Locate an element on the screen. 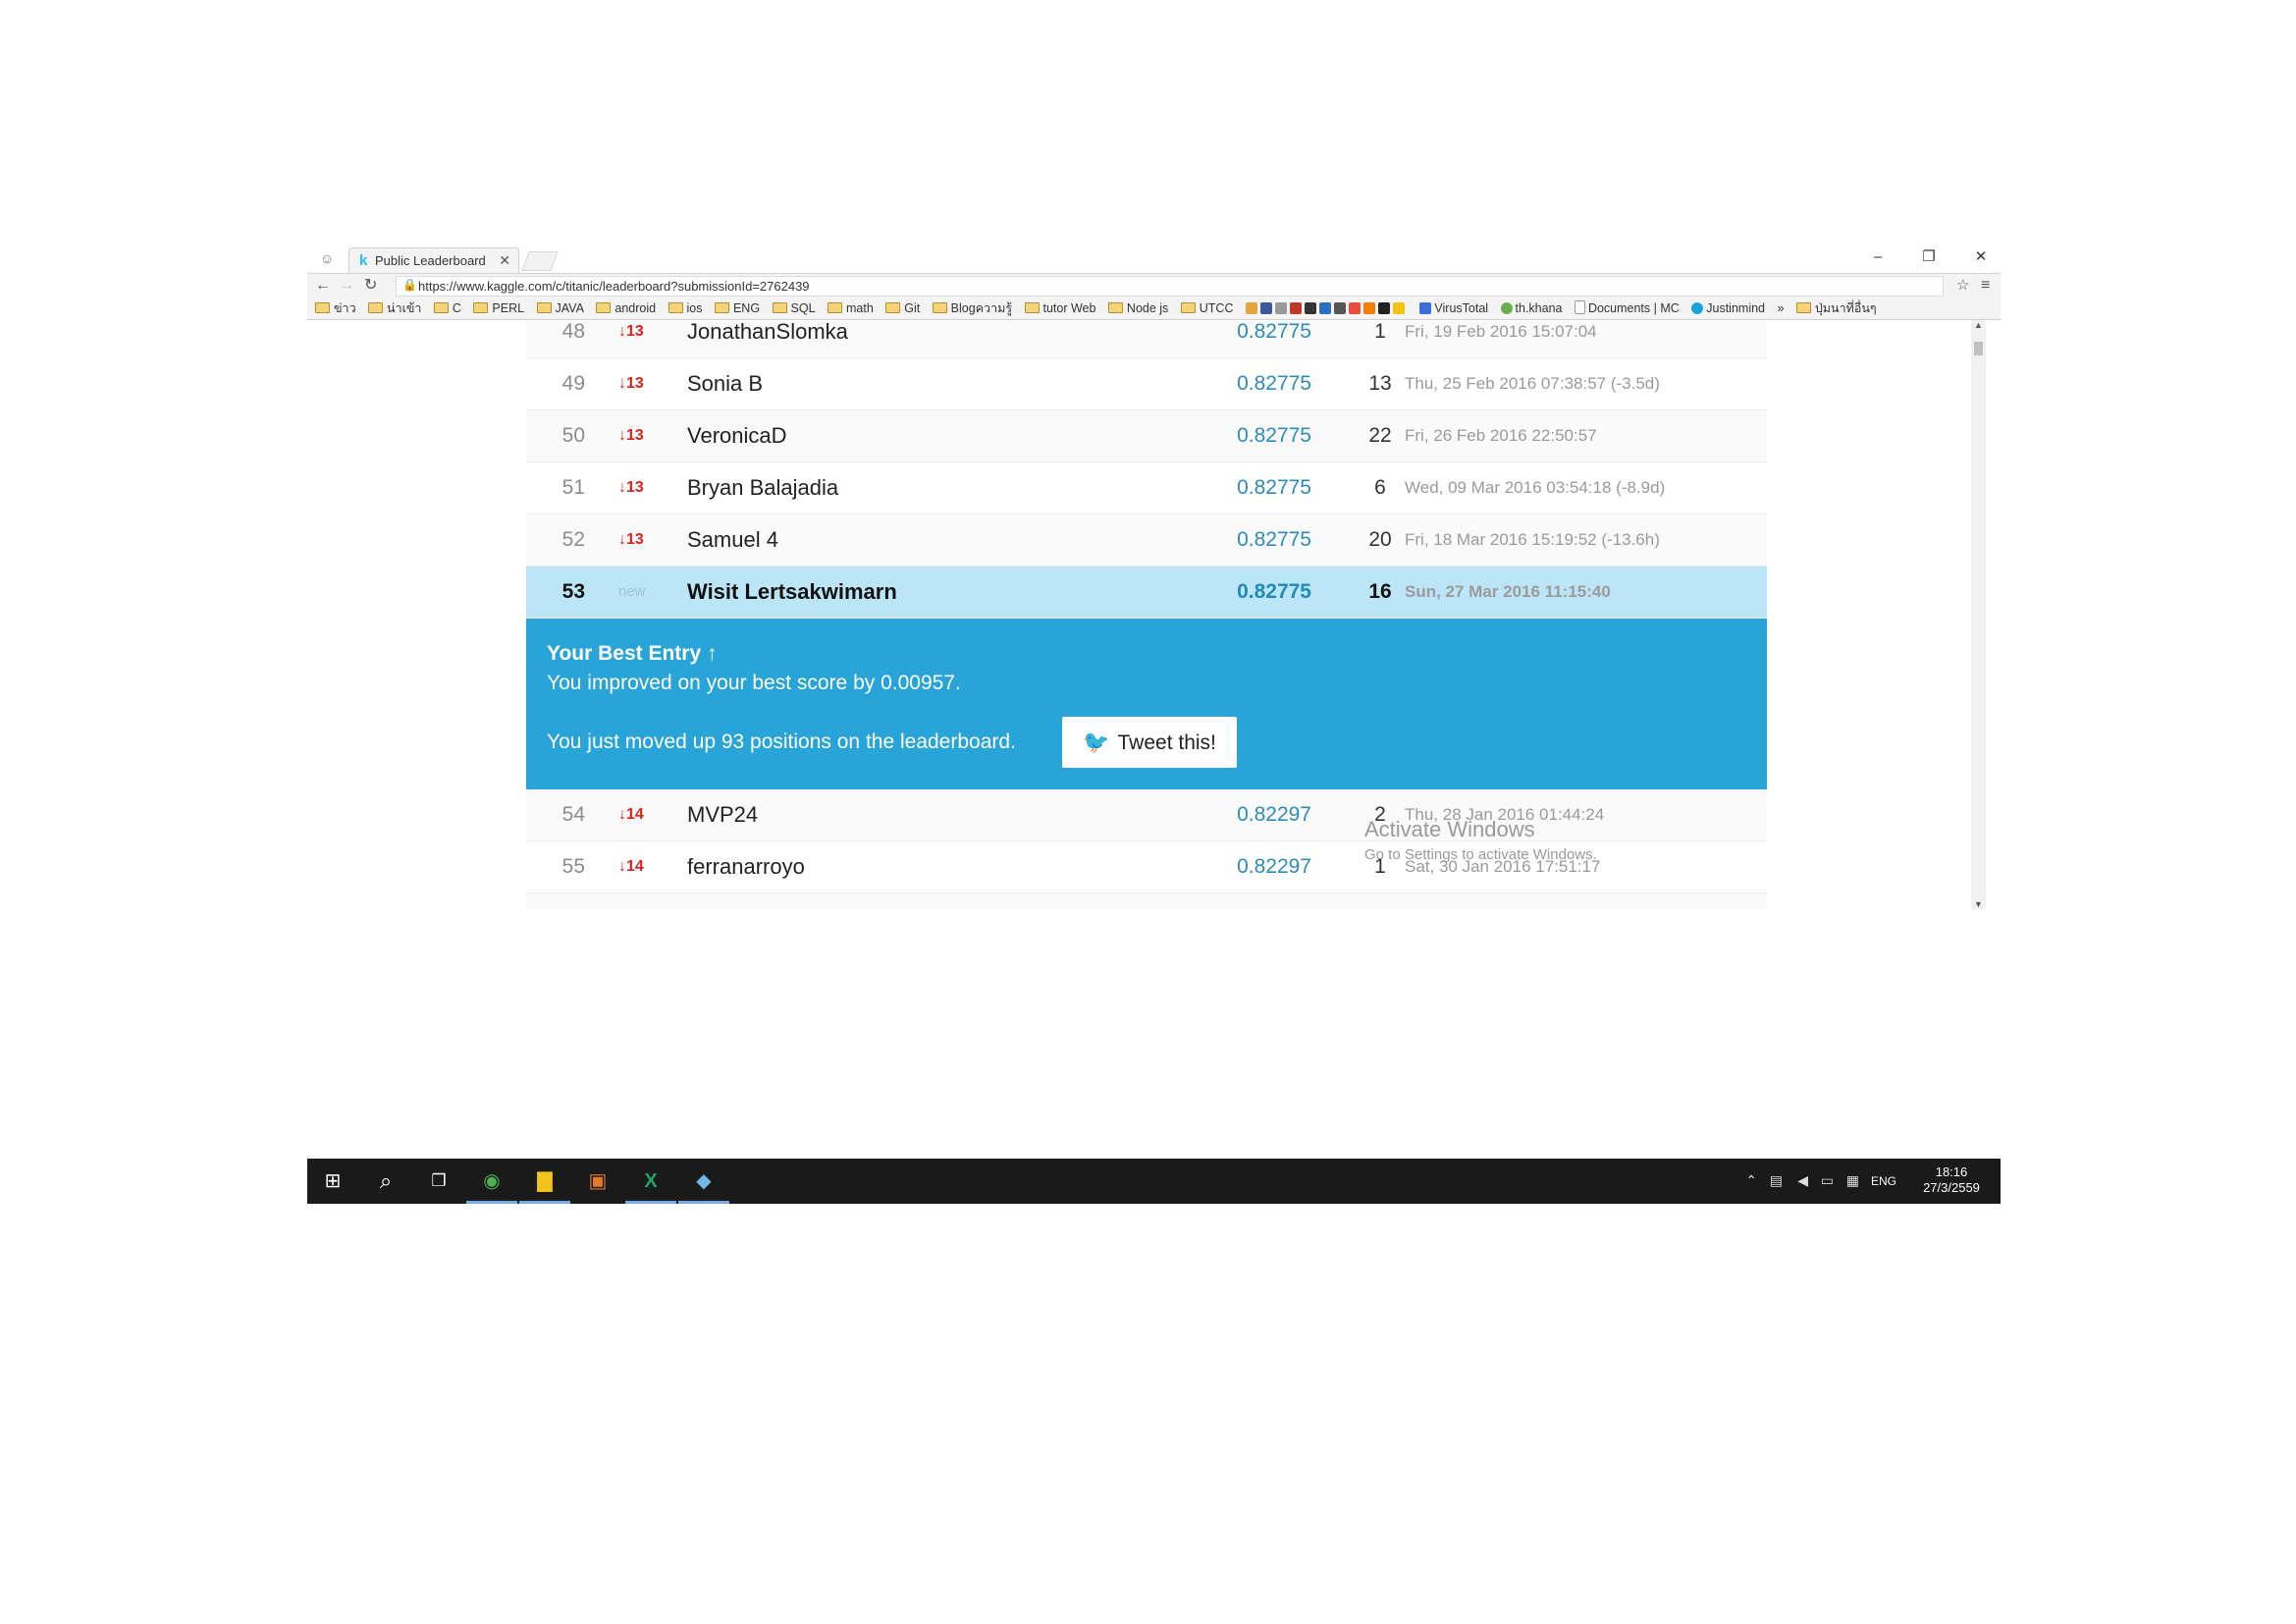  team-name: Wisit Lertsakwimarn is located at coordinates (792, 592).